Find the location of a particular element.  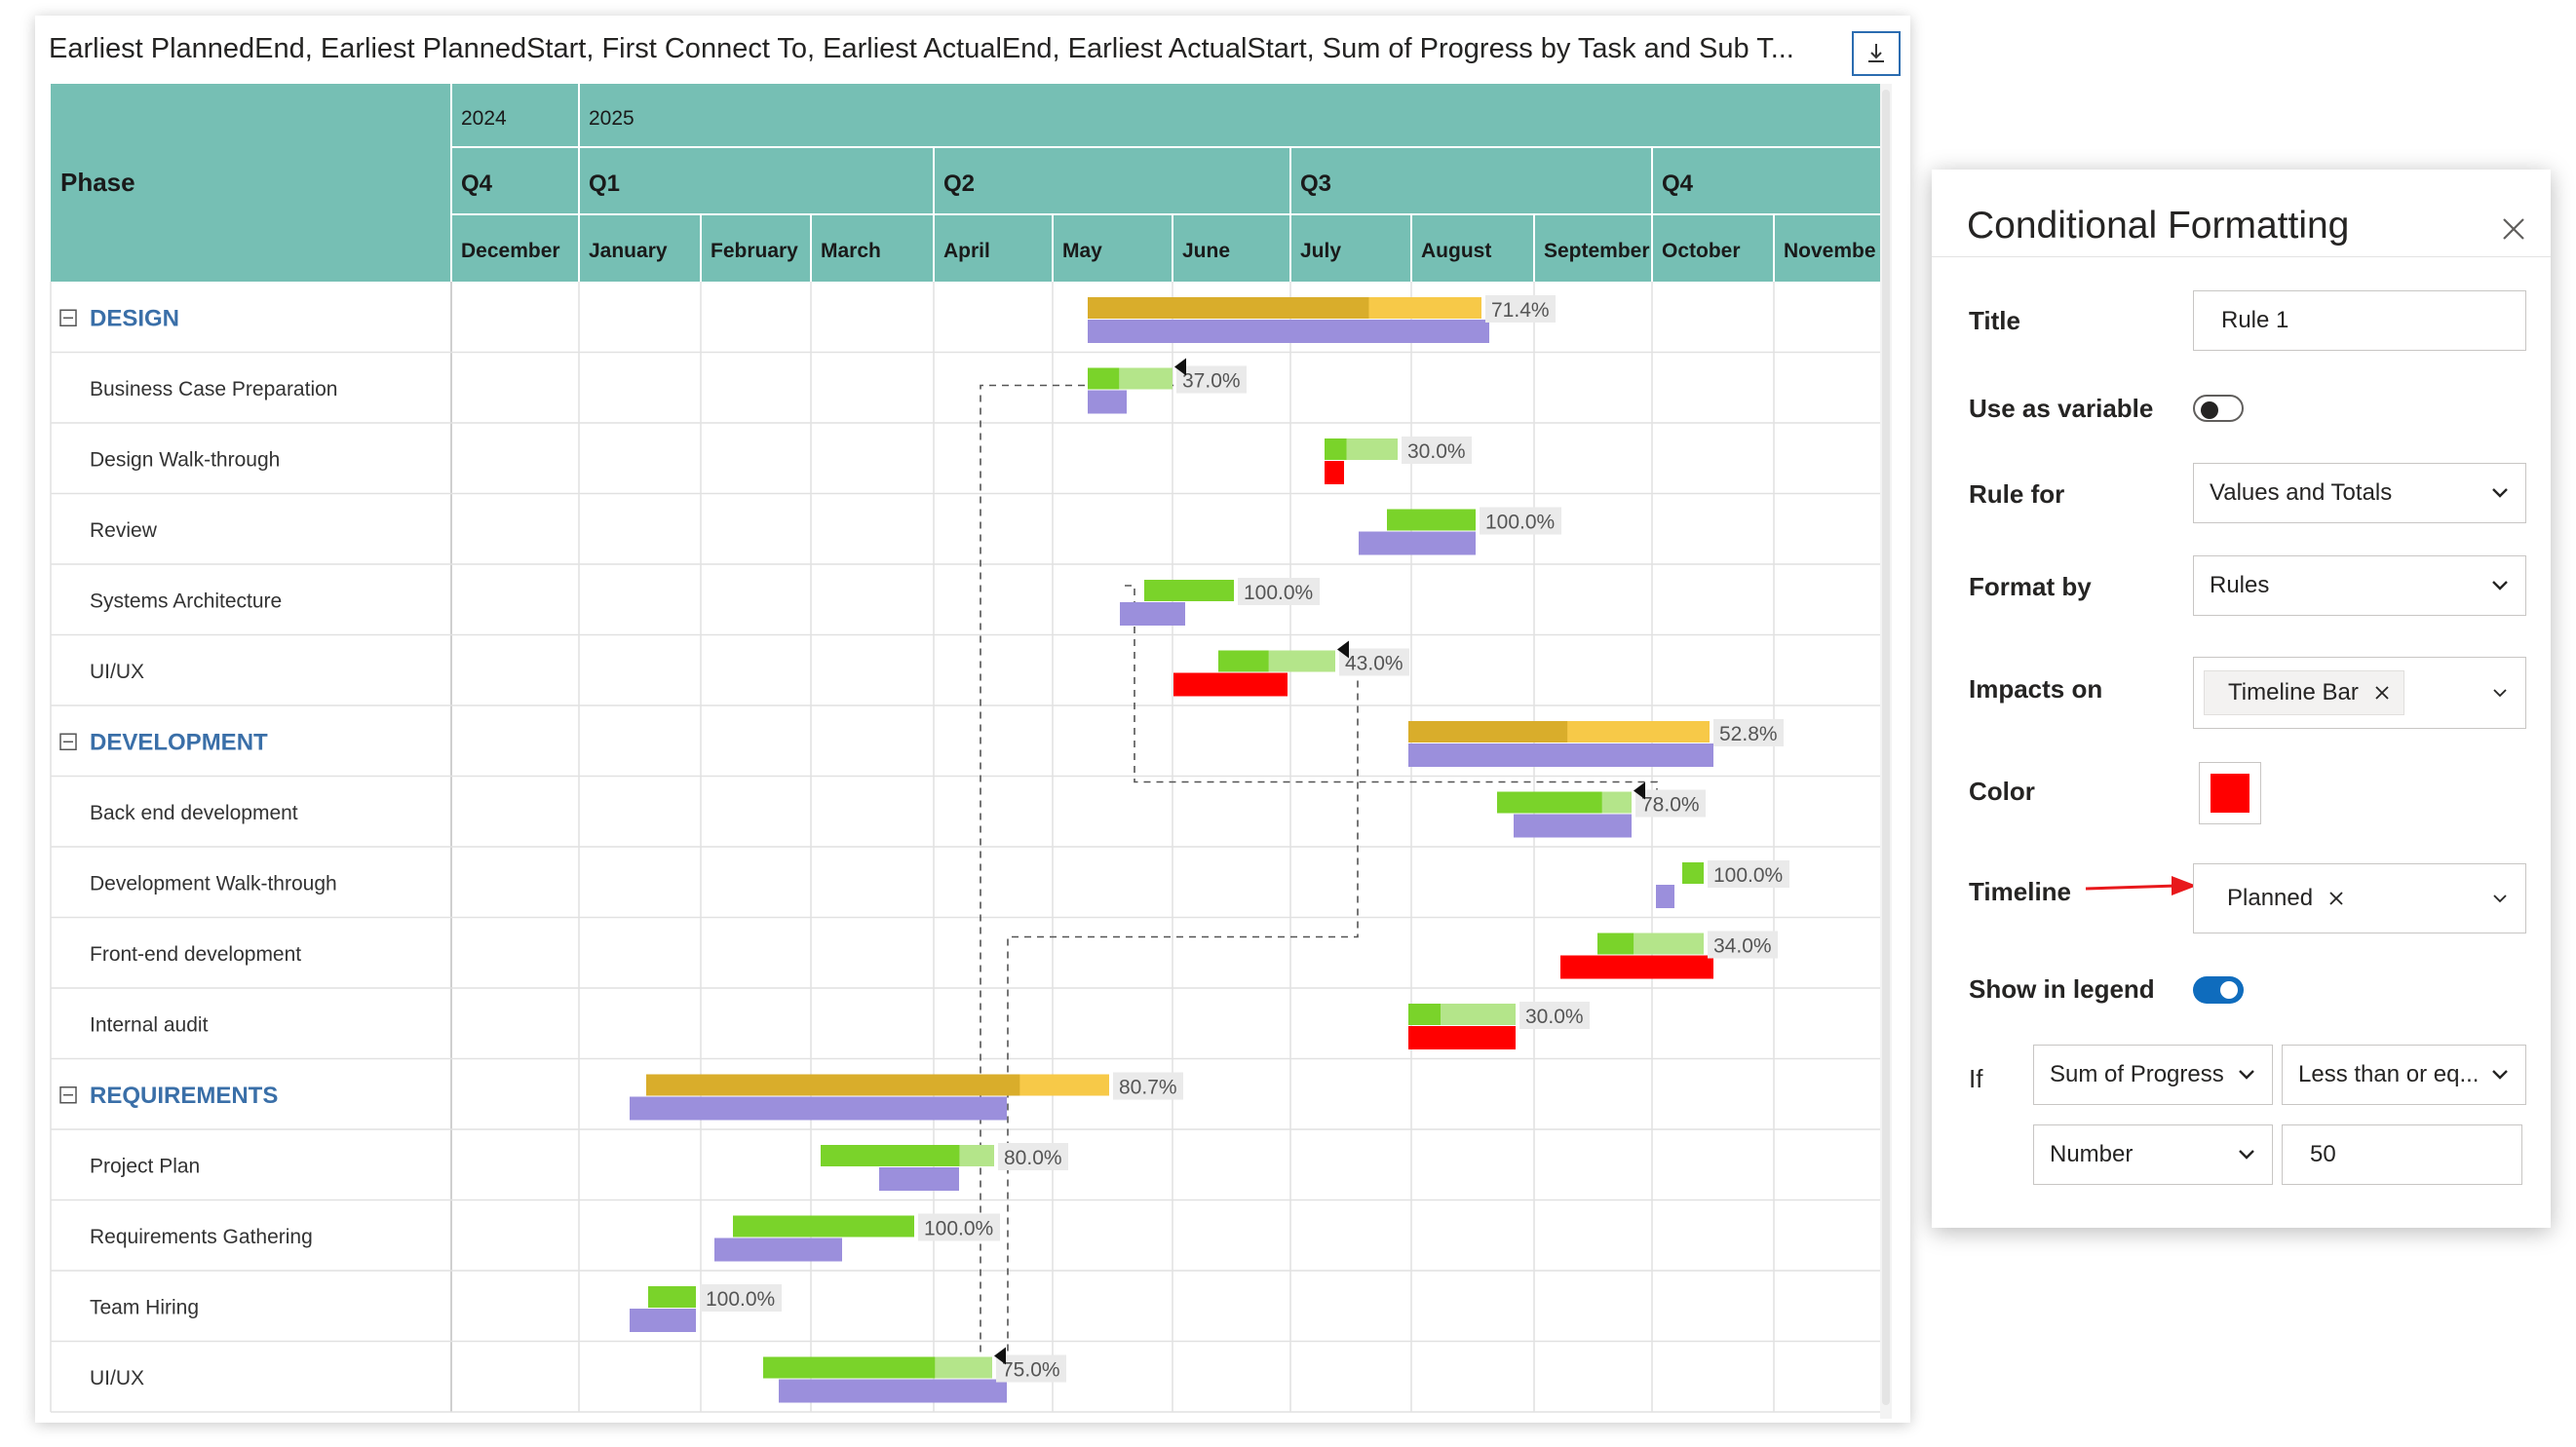

if-type-dropdown: Number is located at coordinates (2153, 1154).